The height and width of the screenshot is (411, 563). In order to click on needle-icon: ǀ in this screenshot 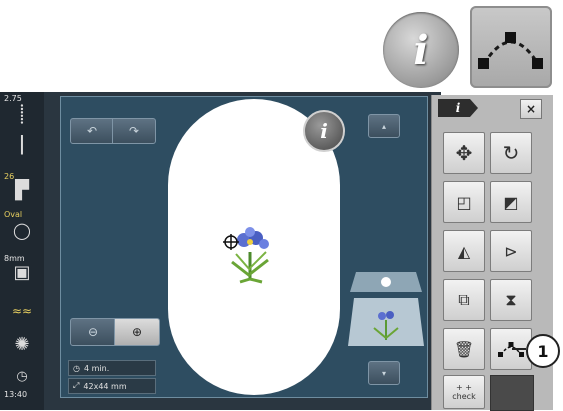, I will do `click(22, 143)`.